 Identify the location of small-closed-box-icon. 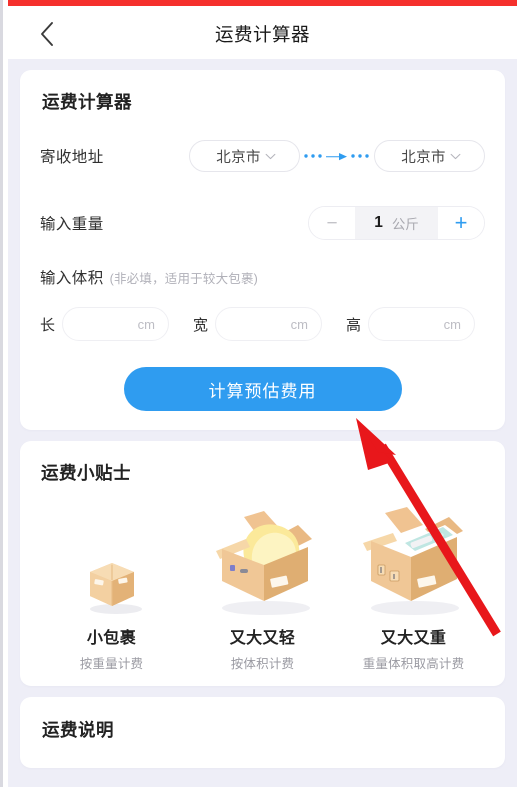
(115, 588).